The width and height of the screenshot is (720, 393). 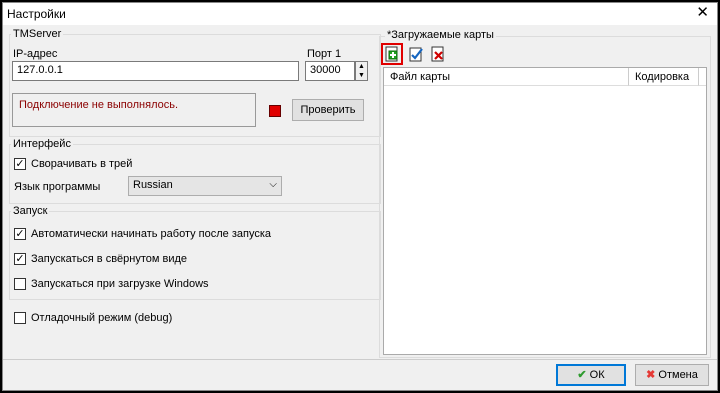 What do you see at coordinates (664, 77) in the screenshot?
I see `column-header-encoding: Кодировка` at bounding box center [664, 77].